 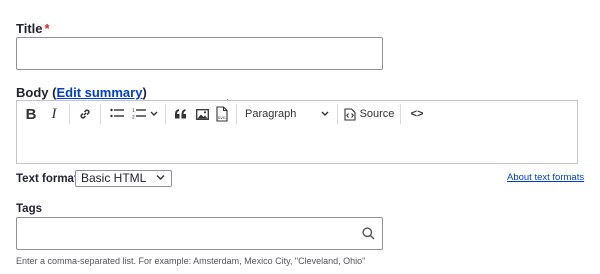 What do you see at coordinates (222, 117) in the screenshot?
I see `svg-text: SVG` at bounding box center [222, 117].